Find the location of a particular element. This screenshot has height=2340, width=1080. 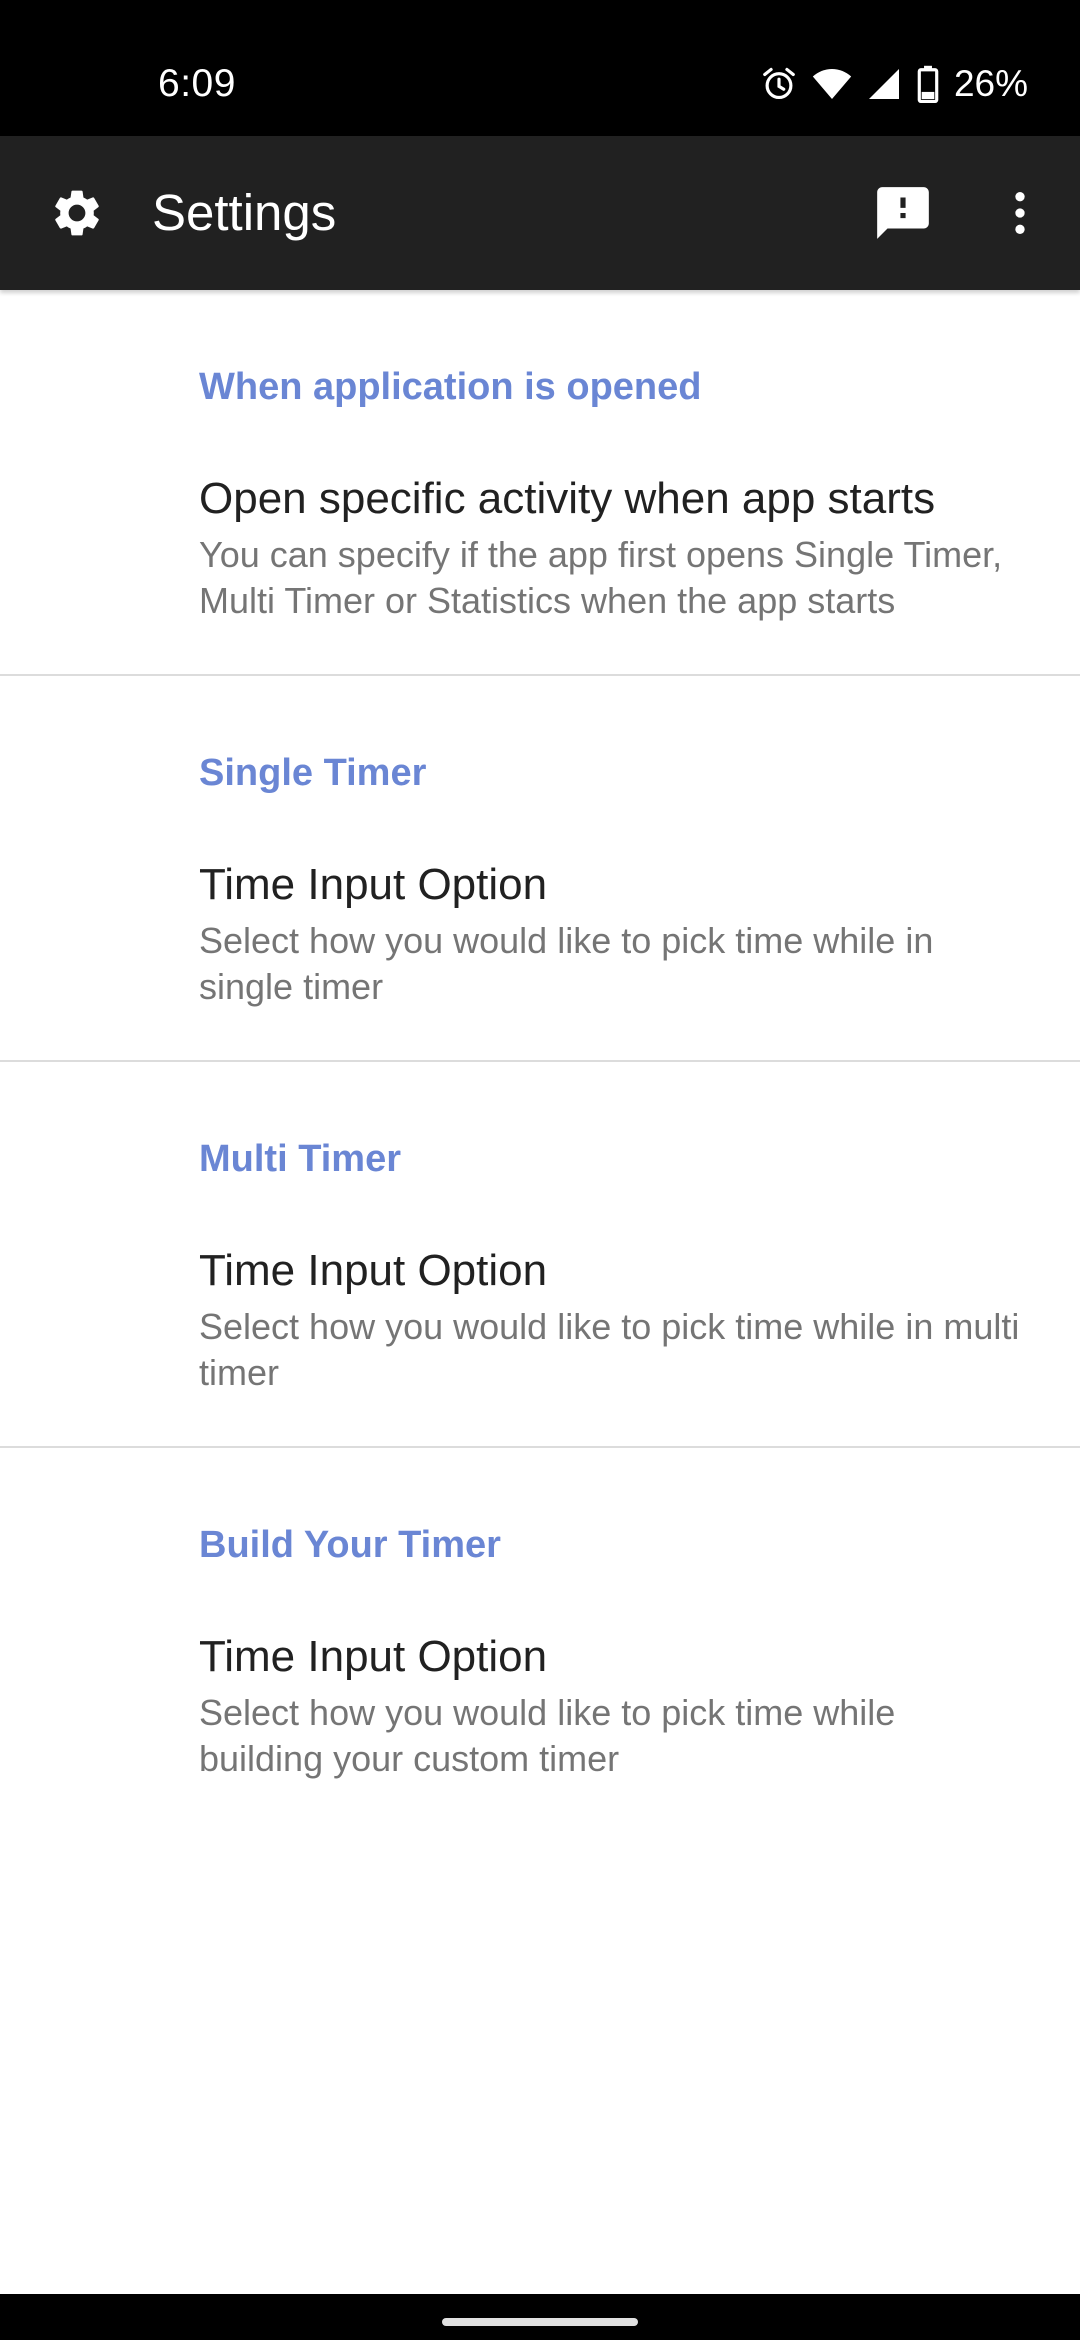

alarm-icon is located at coordinates (779, 84).